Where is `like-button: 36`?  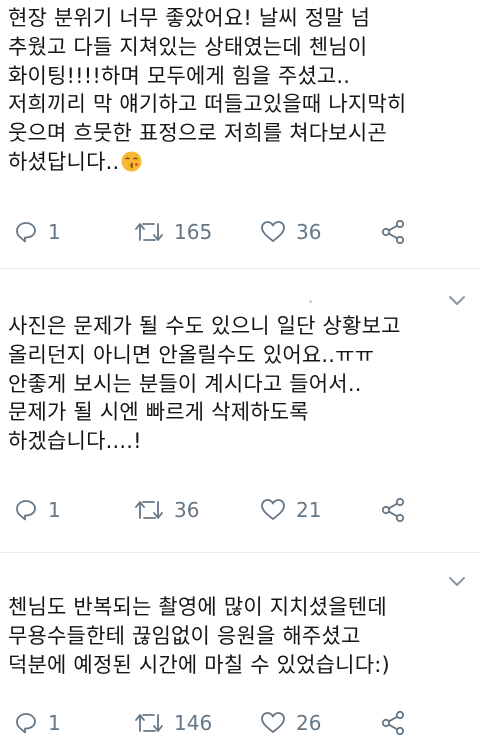 like-button: 36 is located at coordinates (290, 232).